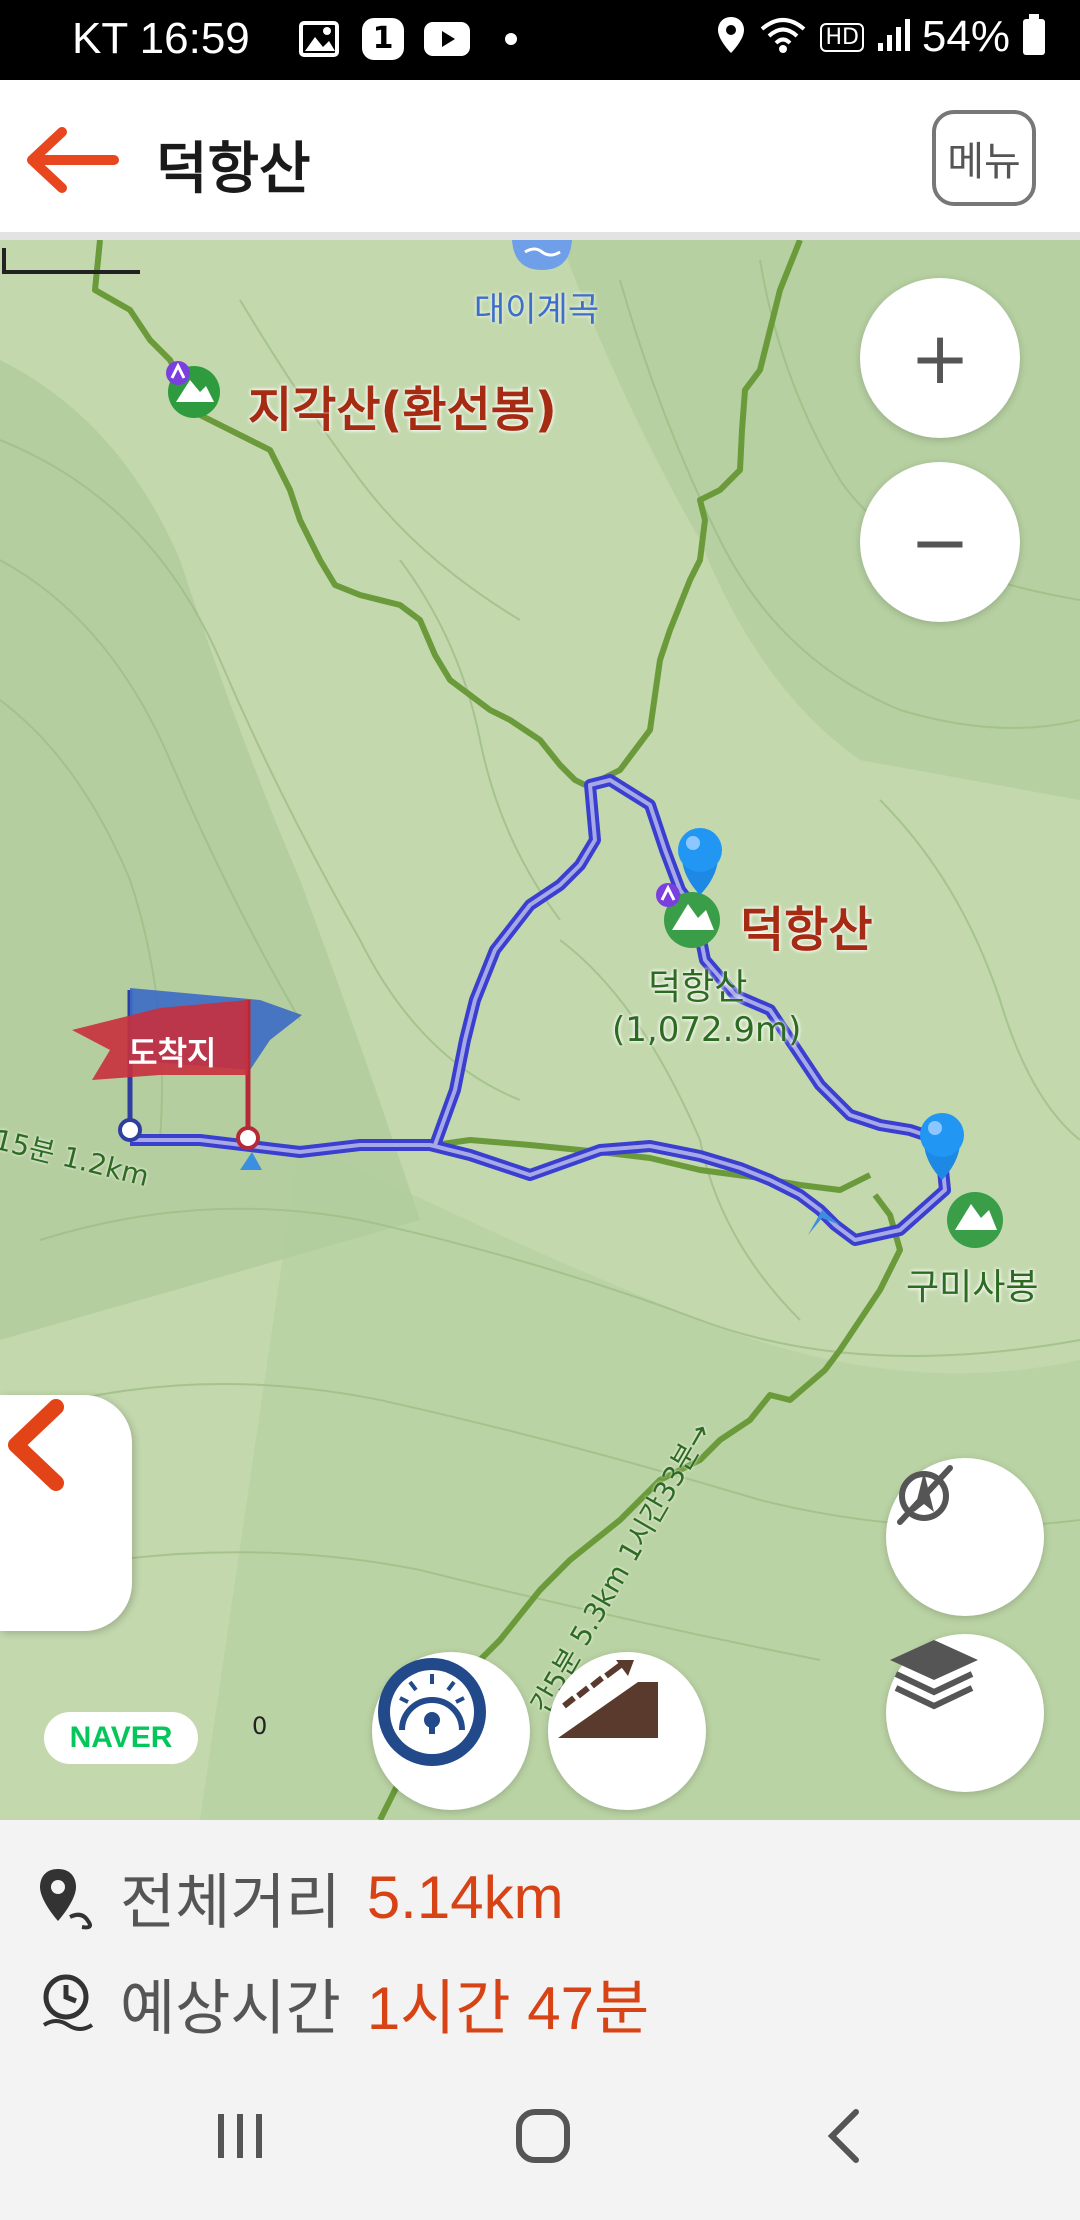 Image resolution: width=1080 pixels, height=2220 pixels. Describe the element at coordinates (806, 925) in the screenshot. I see `peak-label-deokhangsan: 덕항산` at that location.